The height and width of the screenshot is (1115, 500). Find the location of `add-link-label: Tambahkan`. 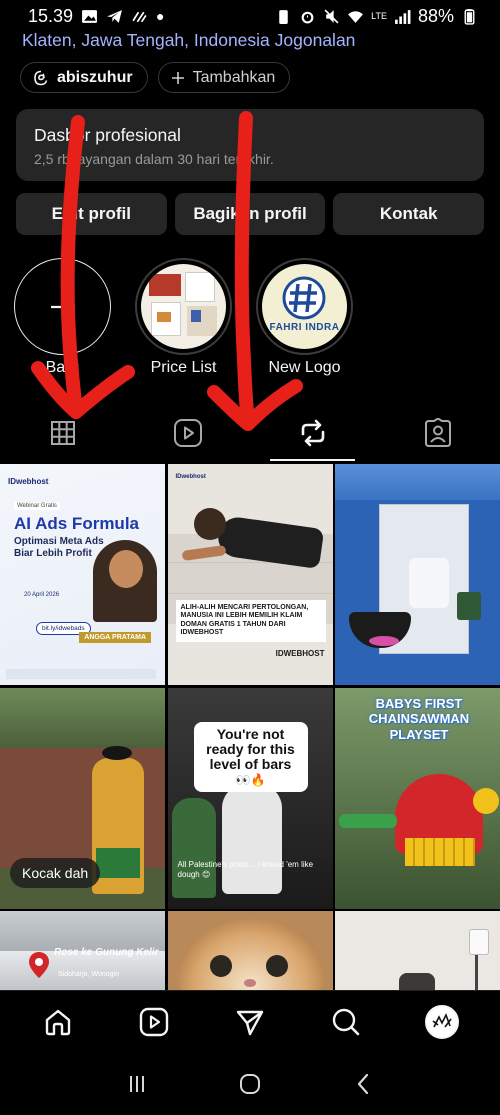

add-link-label: Tambahkan is located at coordinates (234, 77).